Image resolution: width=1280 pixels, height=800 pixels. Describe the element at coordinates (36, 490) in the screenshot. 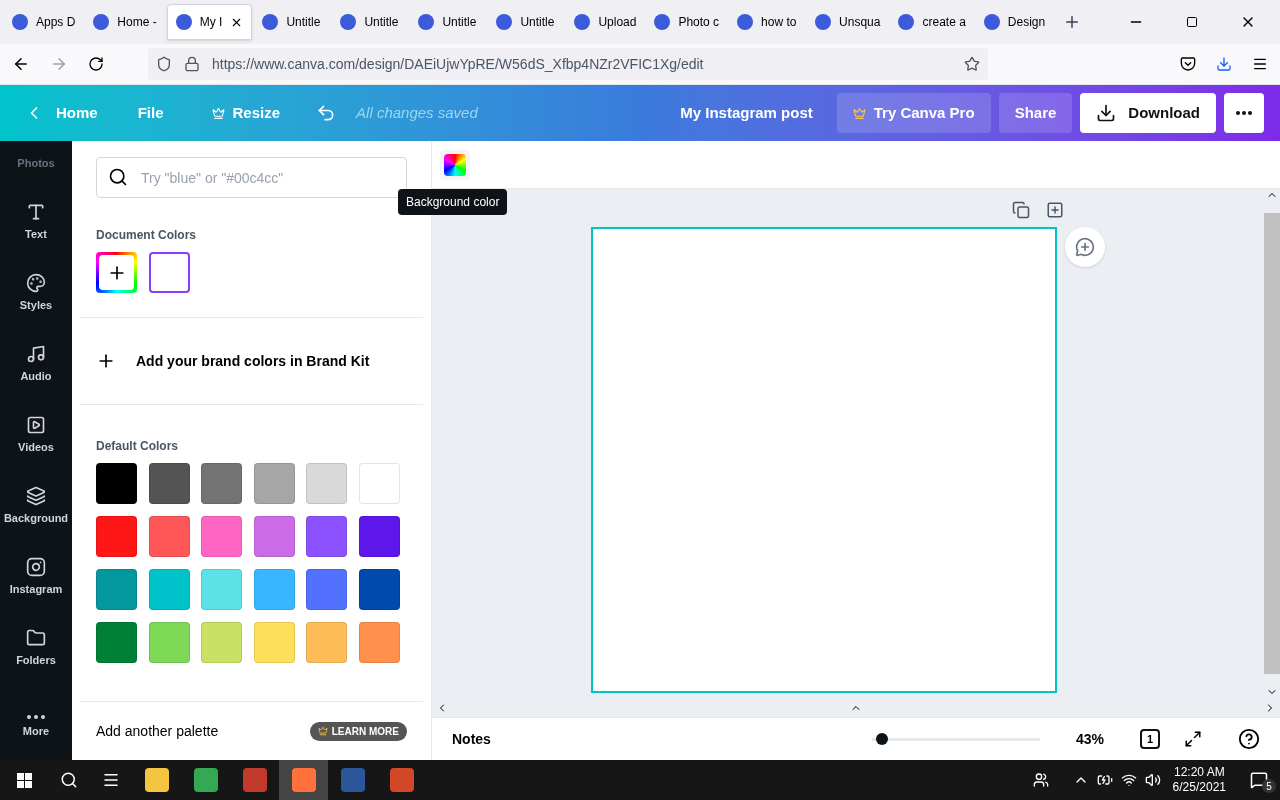

I see `side-nav-item: Background` at that location.